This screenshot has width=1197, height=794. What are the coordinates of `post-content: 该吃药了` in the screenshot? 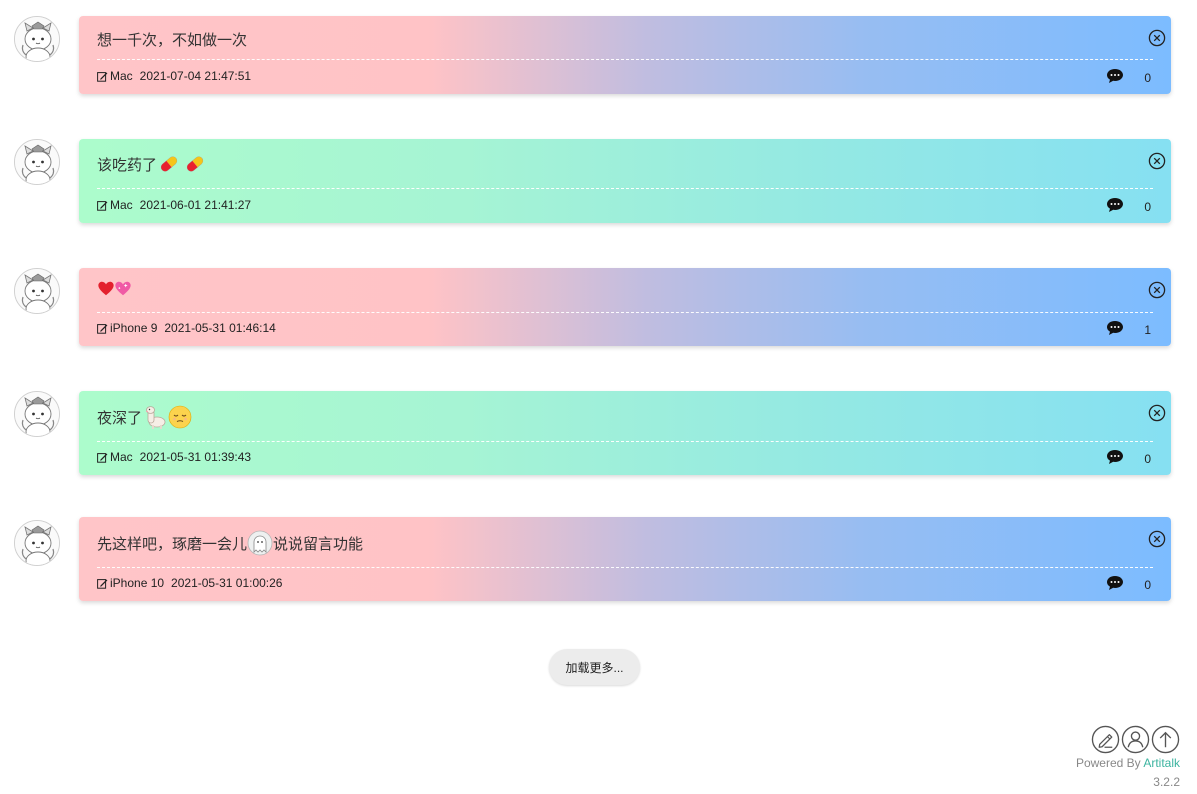 It's located at (153, 164).